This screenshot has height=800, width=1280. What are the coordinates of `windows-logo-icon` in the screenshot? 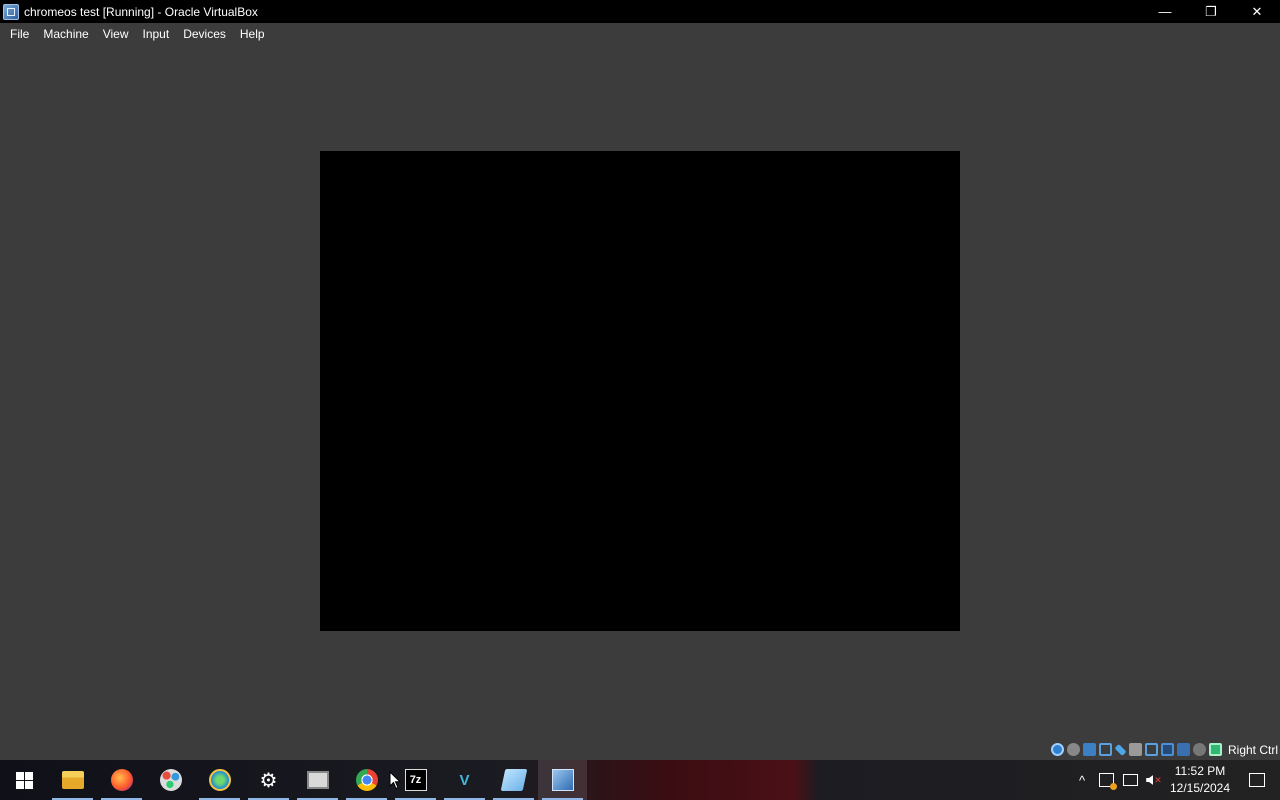 It's located at (24, 780).